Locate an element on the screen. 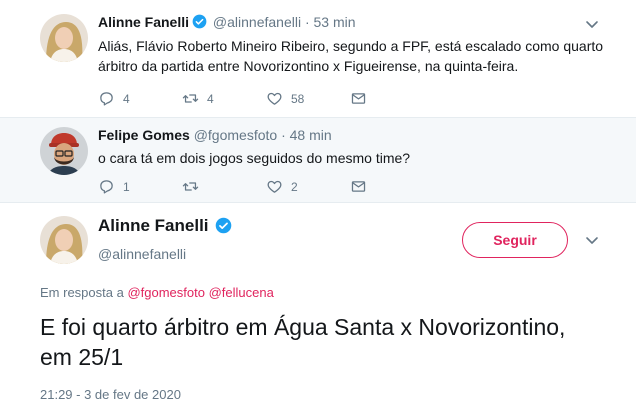 The height and width of the screenshot is (414, 636). reply-prefix: Em resposta a is located at coordinates (82, 292).